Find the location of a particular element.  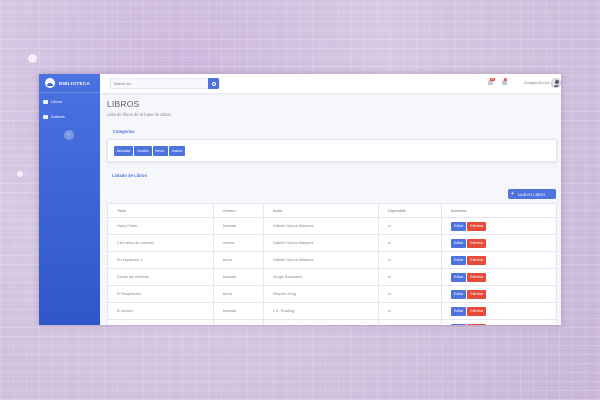

sidebar-item-autores: Autores is located at coordinates (69, 116).